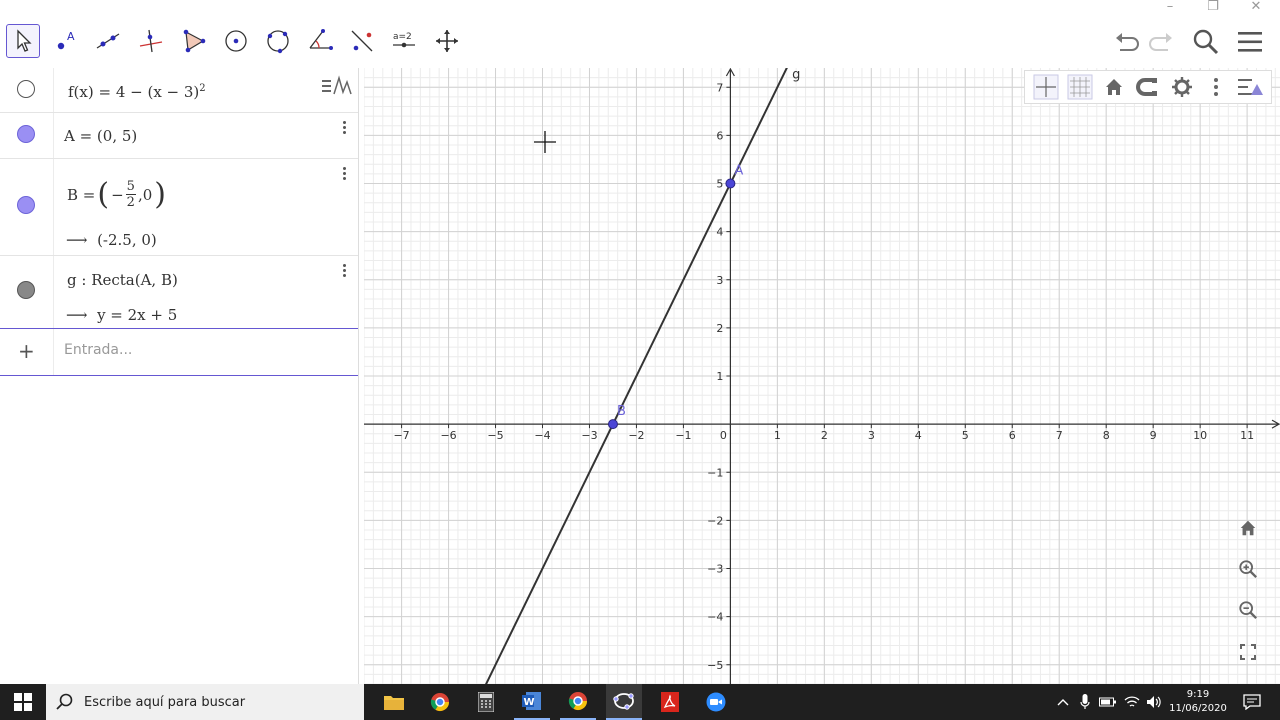 The image size is (1280, 720). I want to click on standard-view-floating-button, so click(1248, 528).